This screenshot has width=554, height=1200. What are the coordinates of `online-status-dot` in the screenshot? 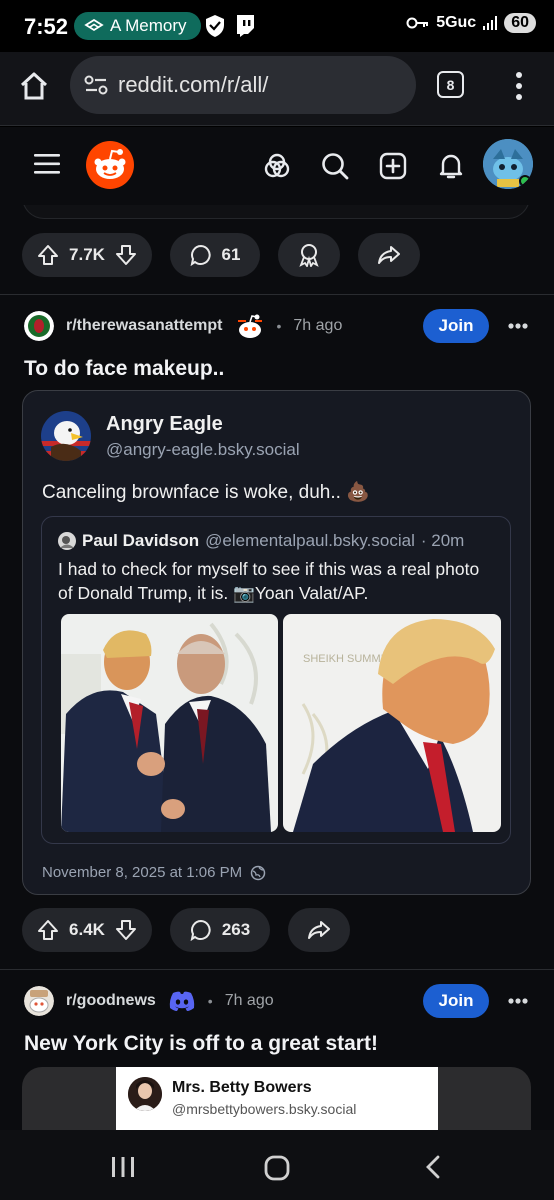 It's located at (525, 181).